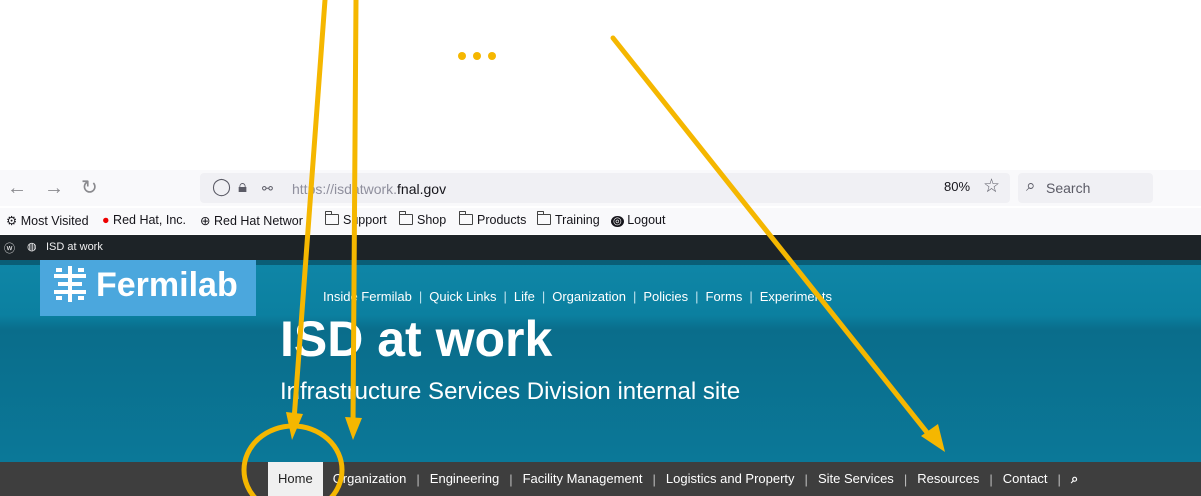 The width and height of the screenshot is (1201, 496). What do you see at coordinates (54, 188) in the screenshot?
I see `forward-arrow-icon: →` at bounding box center [54, 188].